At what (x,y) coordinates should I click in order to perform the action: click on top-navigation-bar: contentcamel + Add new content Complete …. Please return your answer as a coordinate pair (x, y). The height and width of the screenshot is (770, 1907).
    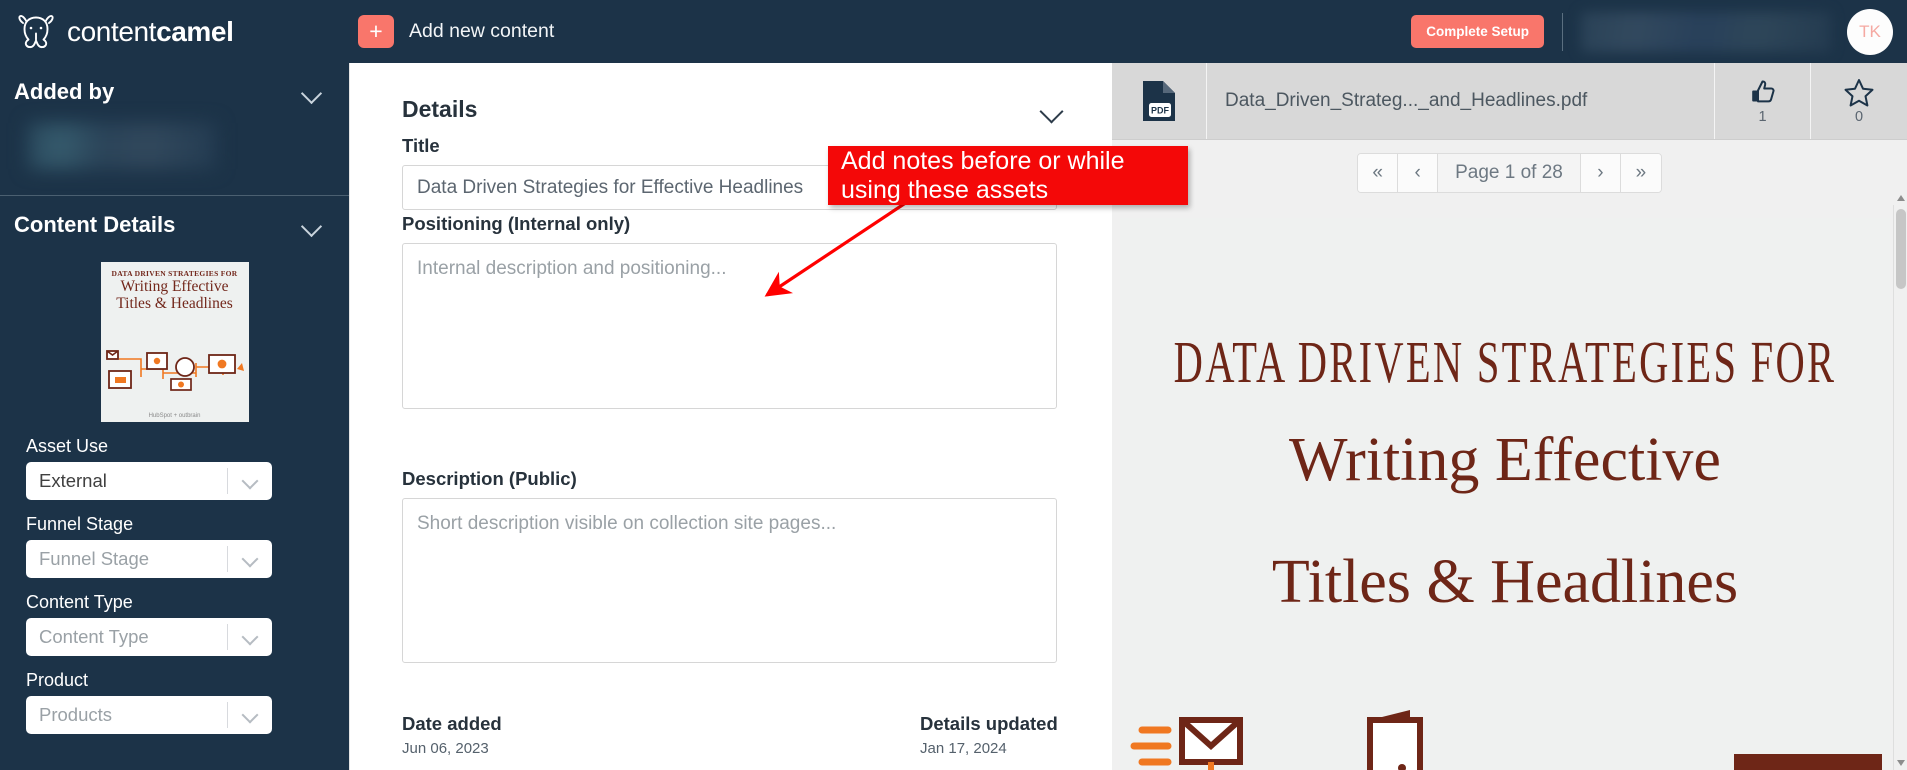
    Looking at the image, I should click on (953, 31).